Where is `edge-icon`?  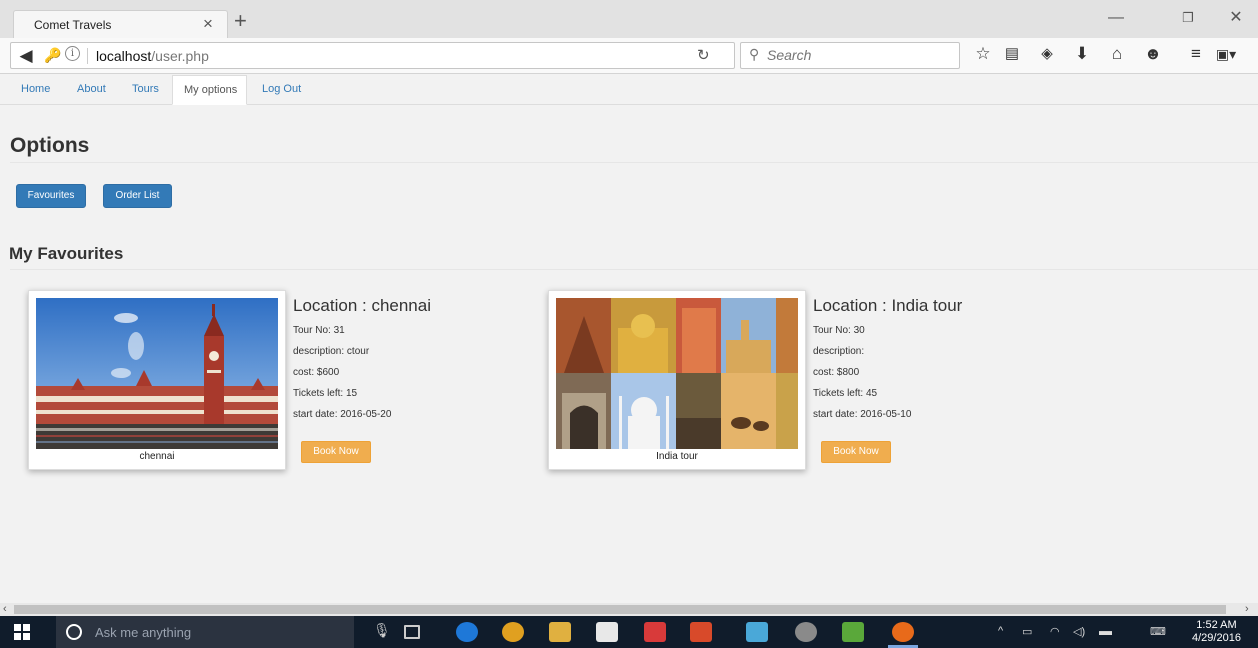 edge-icon is located at coordinates (467, 632).